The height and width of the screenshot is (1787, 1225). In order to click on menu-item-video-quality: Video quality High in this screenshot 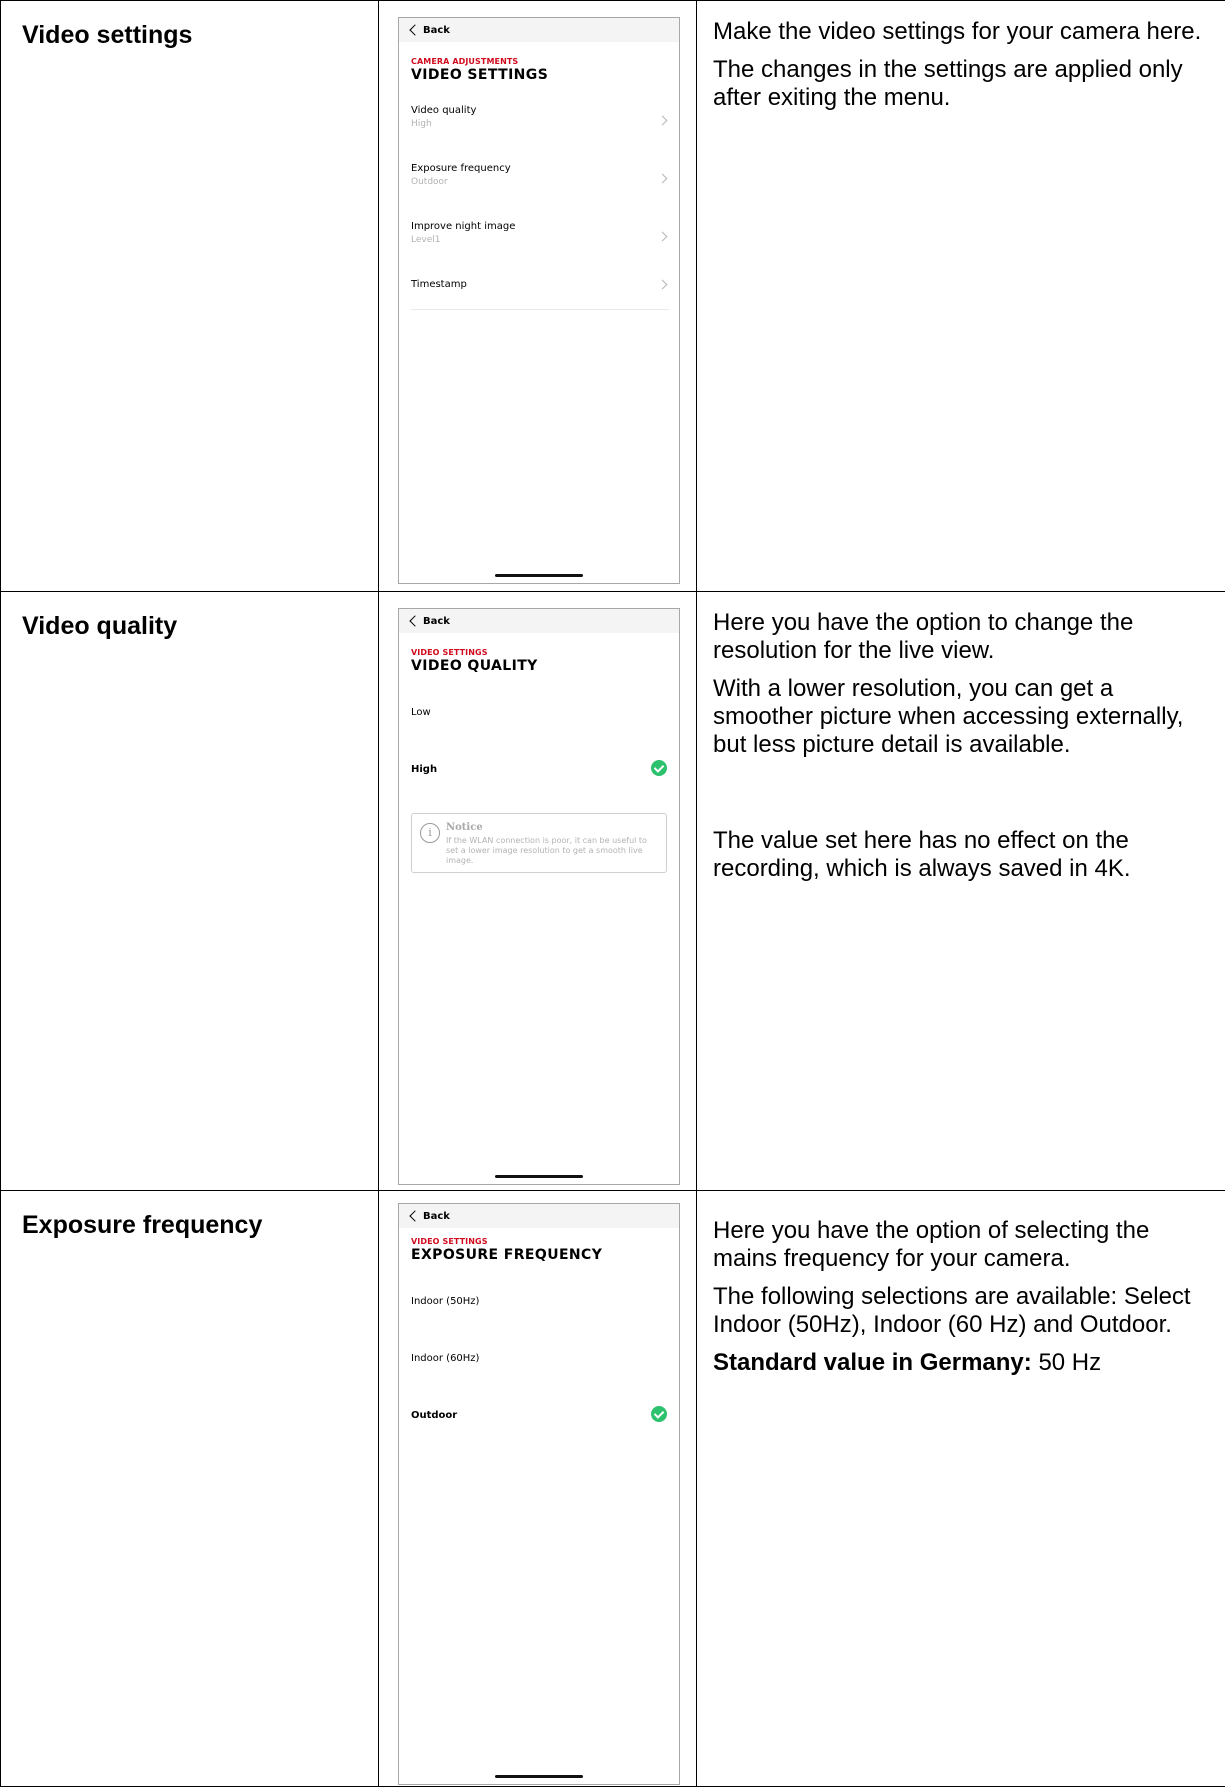, I will do `click(539, 134)`.